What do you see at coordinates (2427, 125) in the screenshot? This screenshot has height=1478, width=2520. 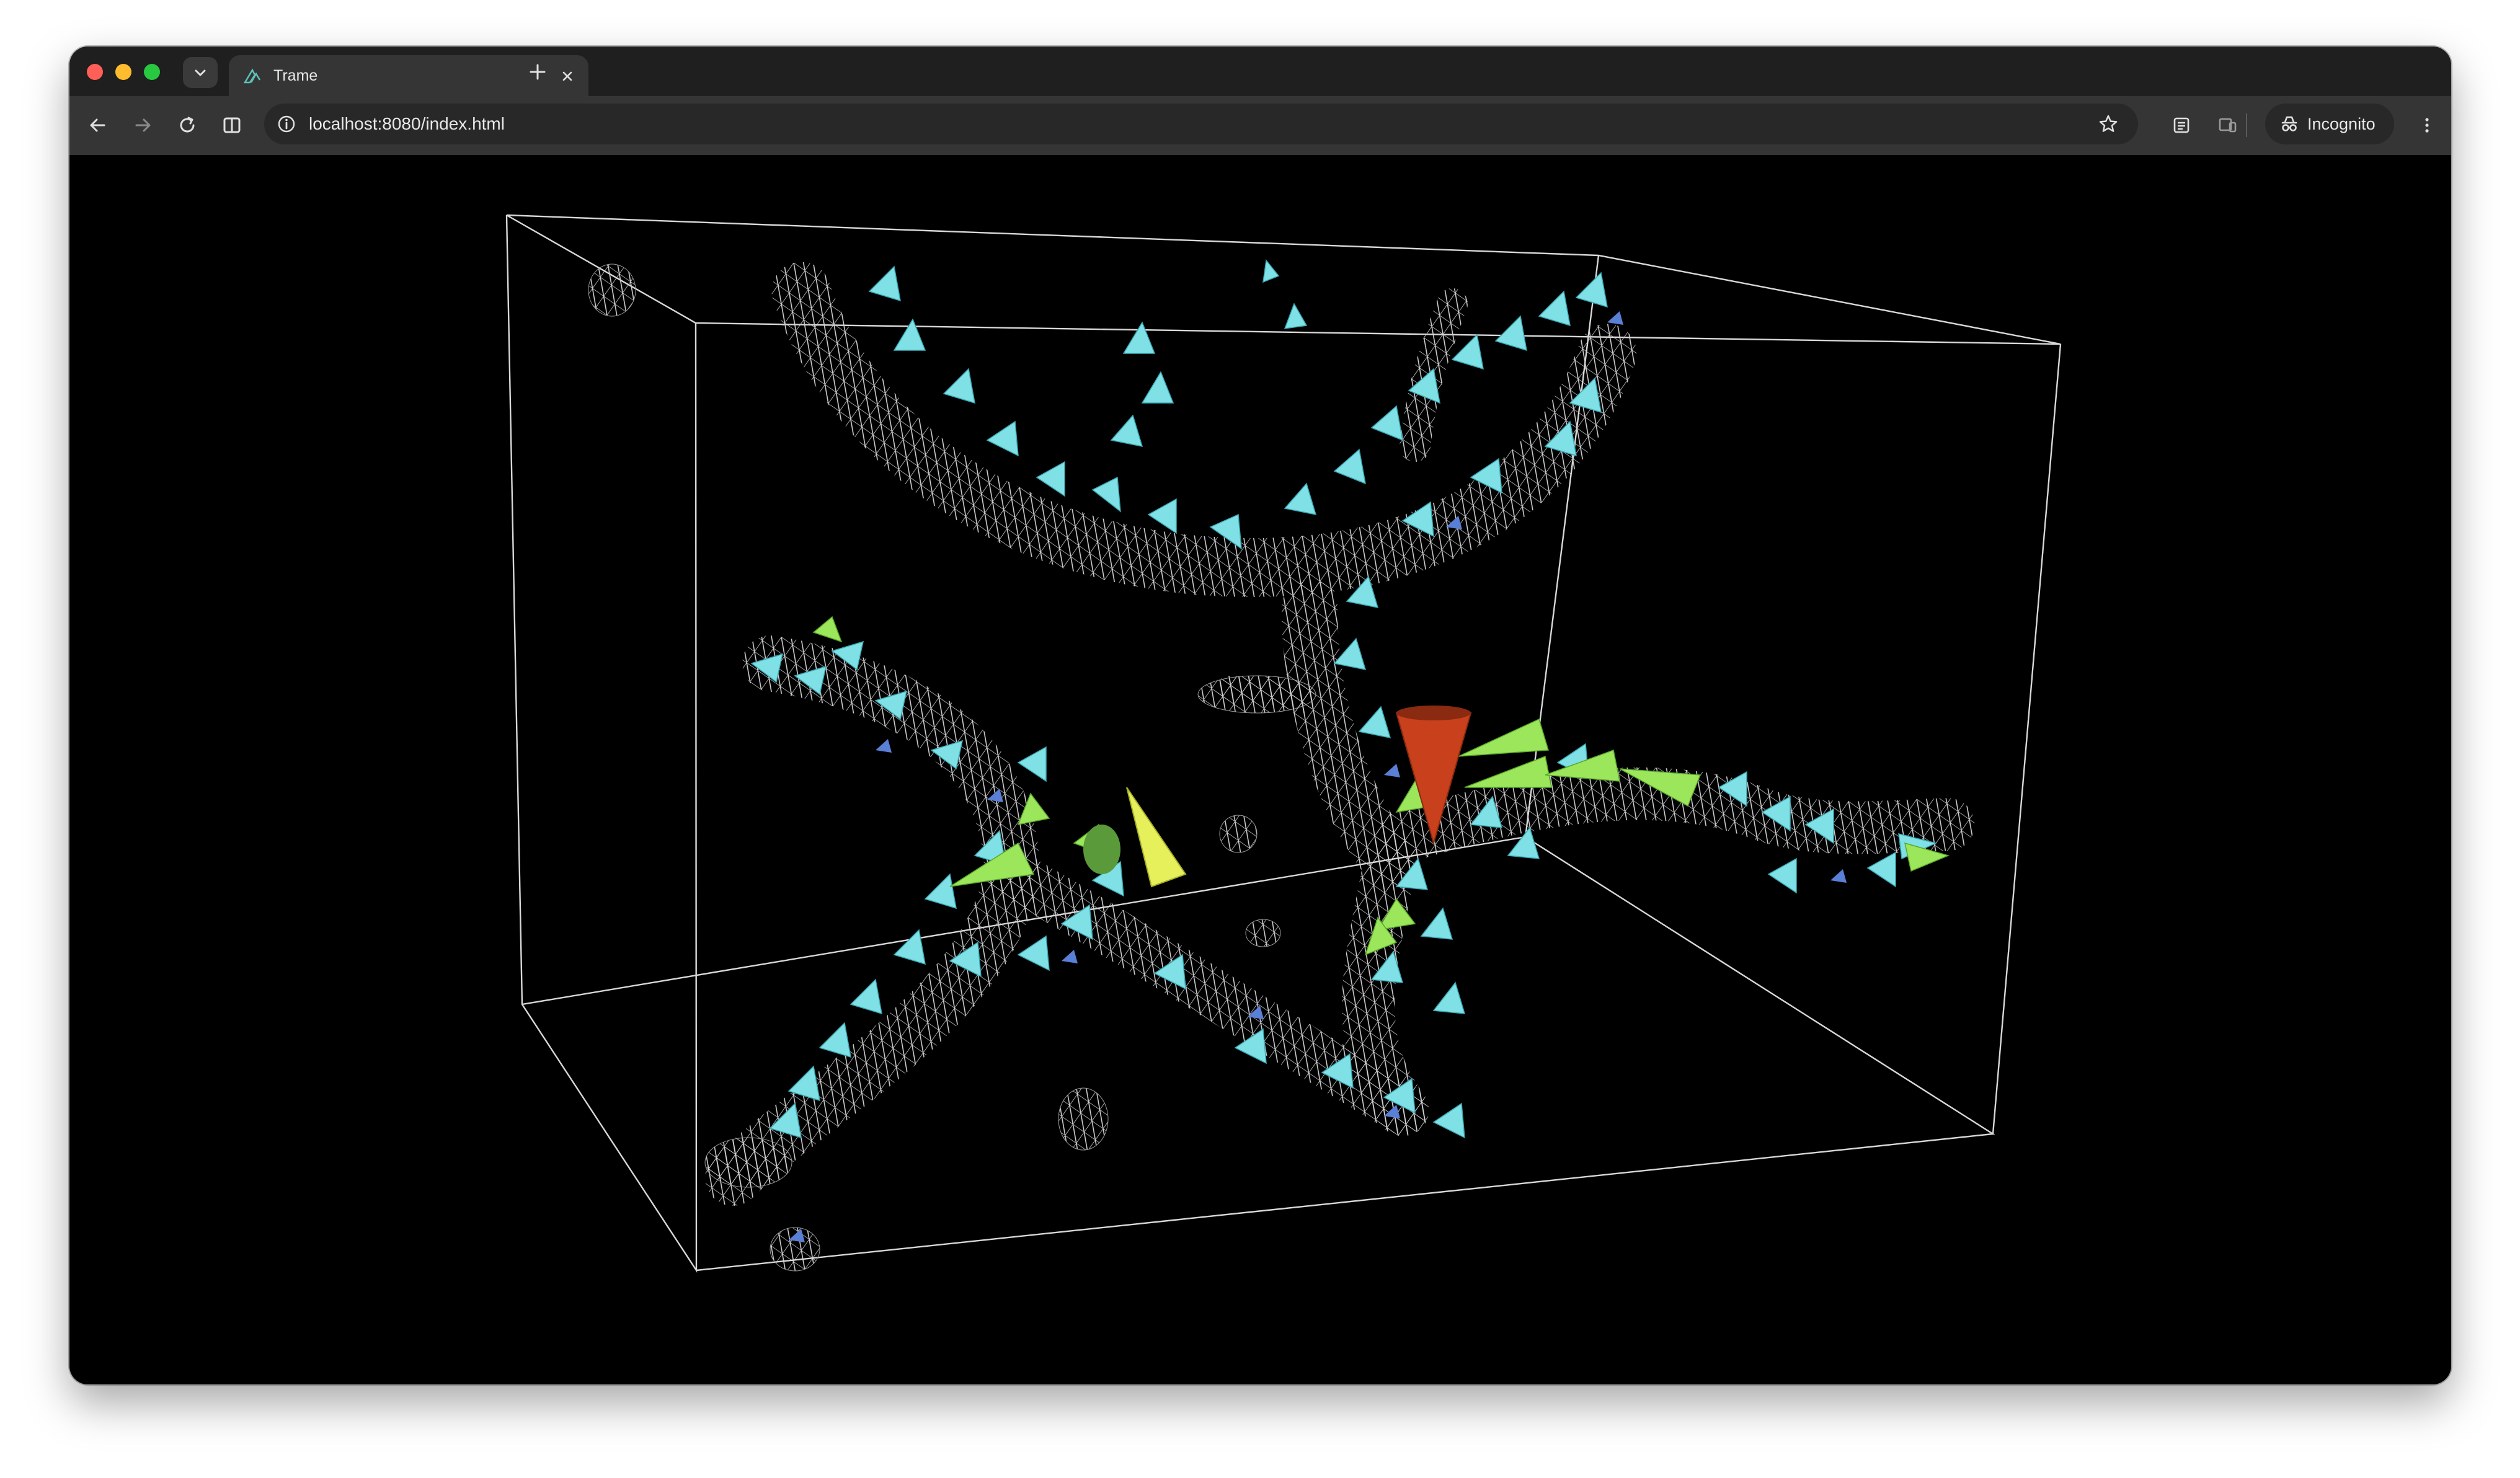 I see `kebab-menu-icon` at bounding box center [2427, 125].